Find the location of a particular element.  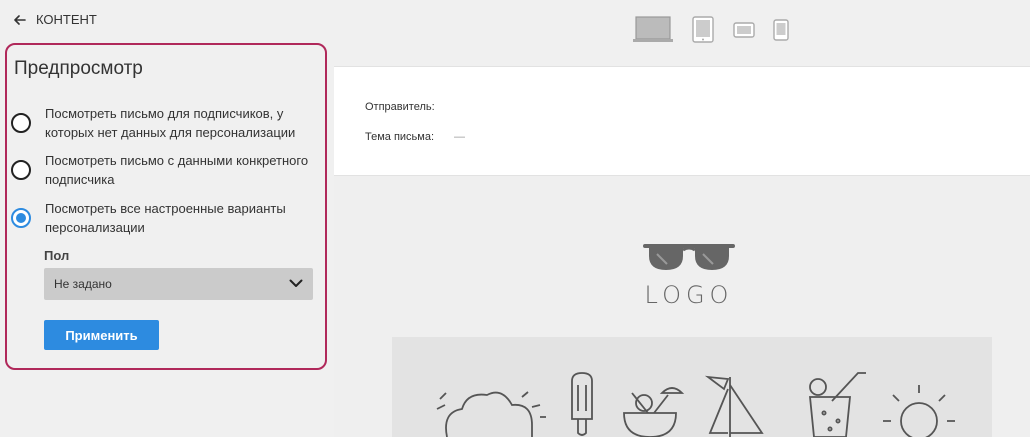

gender-select: Не задано is located at coordinates (178, 284).